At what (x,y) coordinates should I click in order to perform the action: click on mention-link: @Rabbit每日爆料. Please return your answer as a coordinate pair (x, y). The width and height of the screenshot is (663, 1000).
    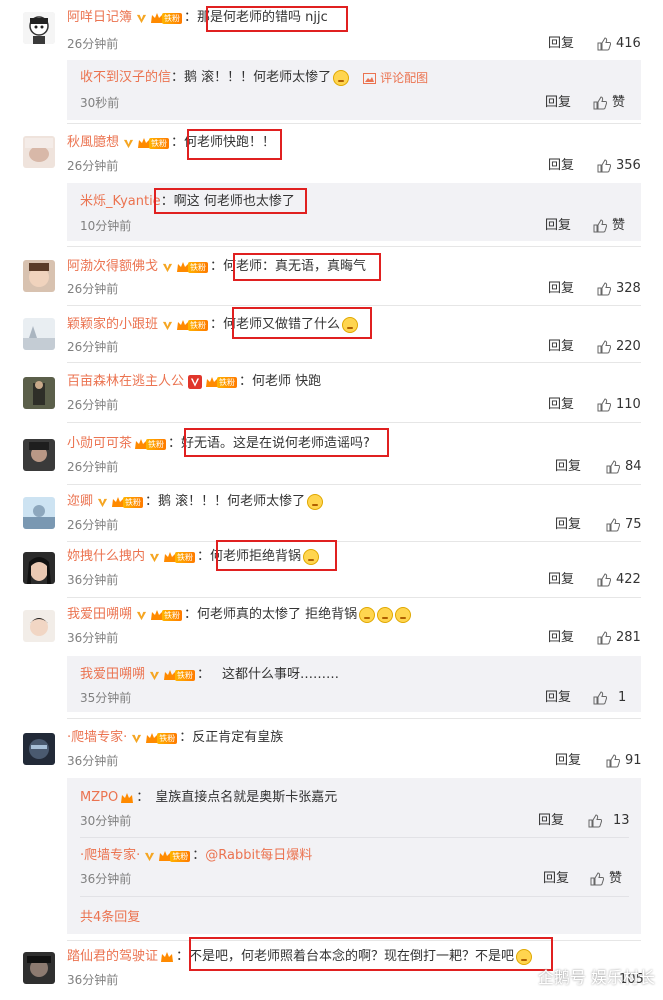
    Looking at the image, I should click on (258, 856).